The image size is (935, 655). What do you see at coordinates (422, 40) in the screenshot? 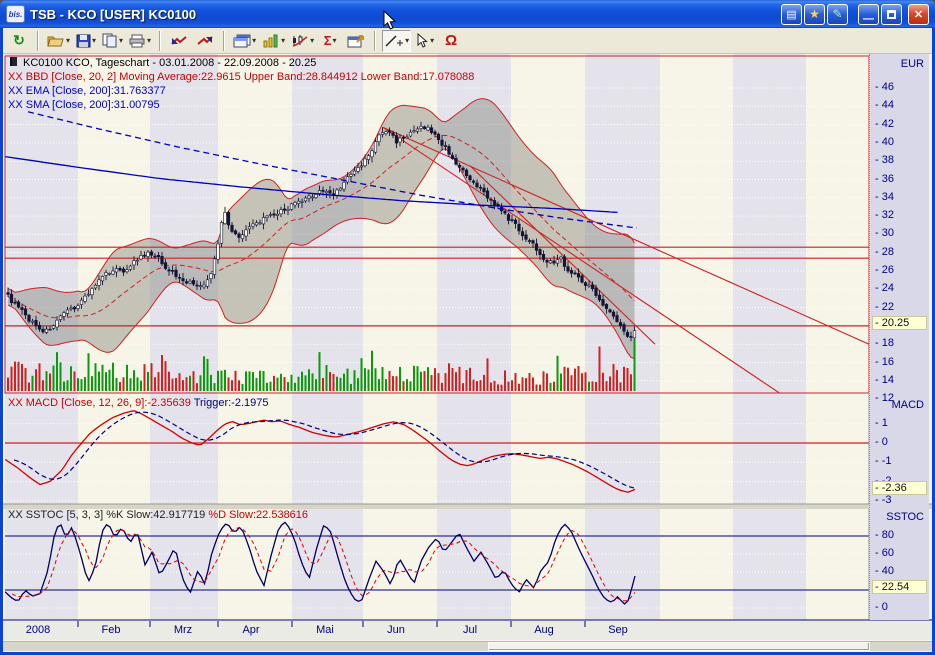
I see `pointer-icon` at bounding box center [422, 40].